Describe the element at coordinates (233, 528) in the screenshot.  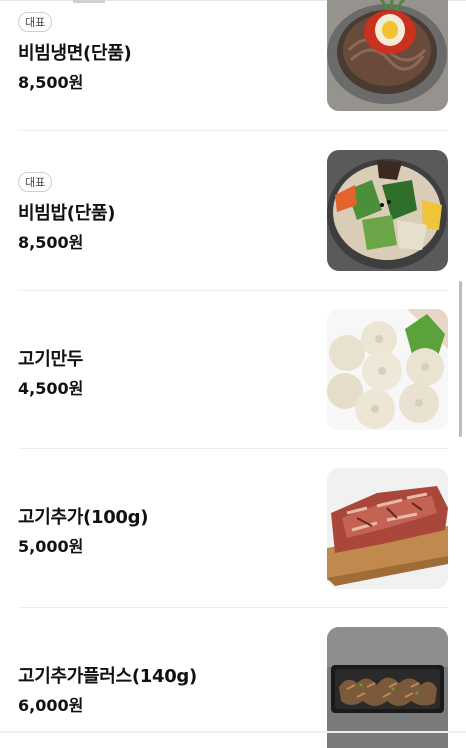
I see `menu-item-extra-meat: 고기추가(100g) 5,000원` at that location.